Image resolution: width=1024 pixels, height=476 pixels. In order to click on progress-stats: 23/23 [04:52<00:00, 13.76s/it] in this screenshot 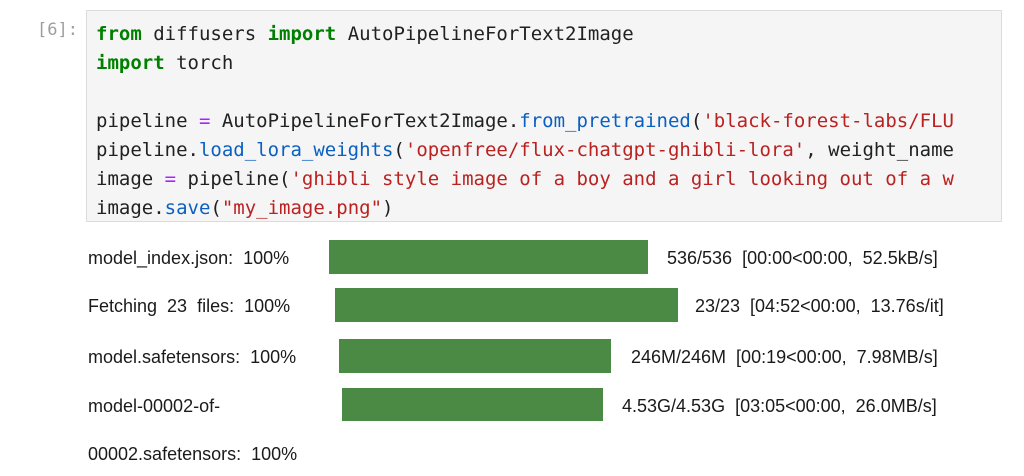, I will do `click(819, 306)`.